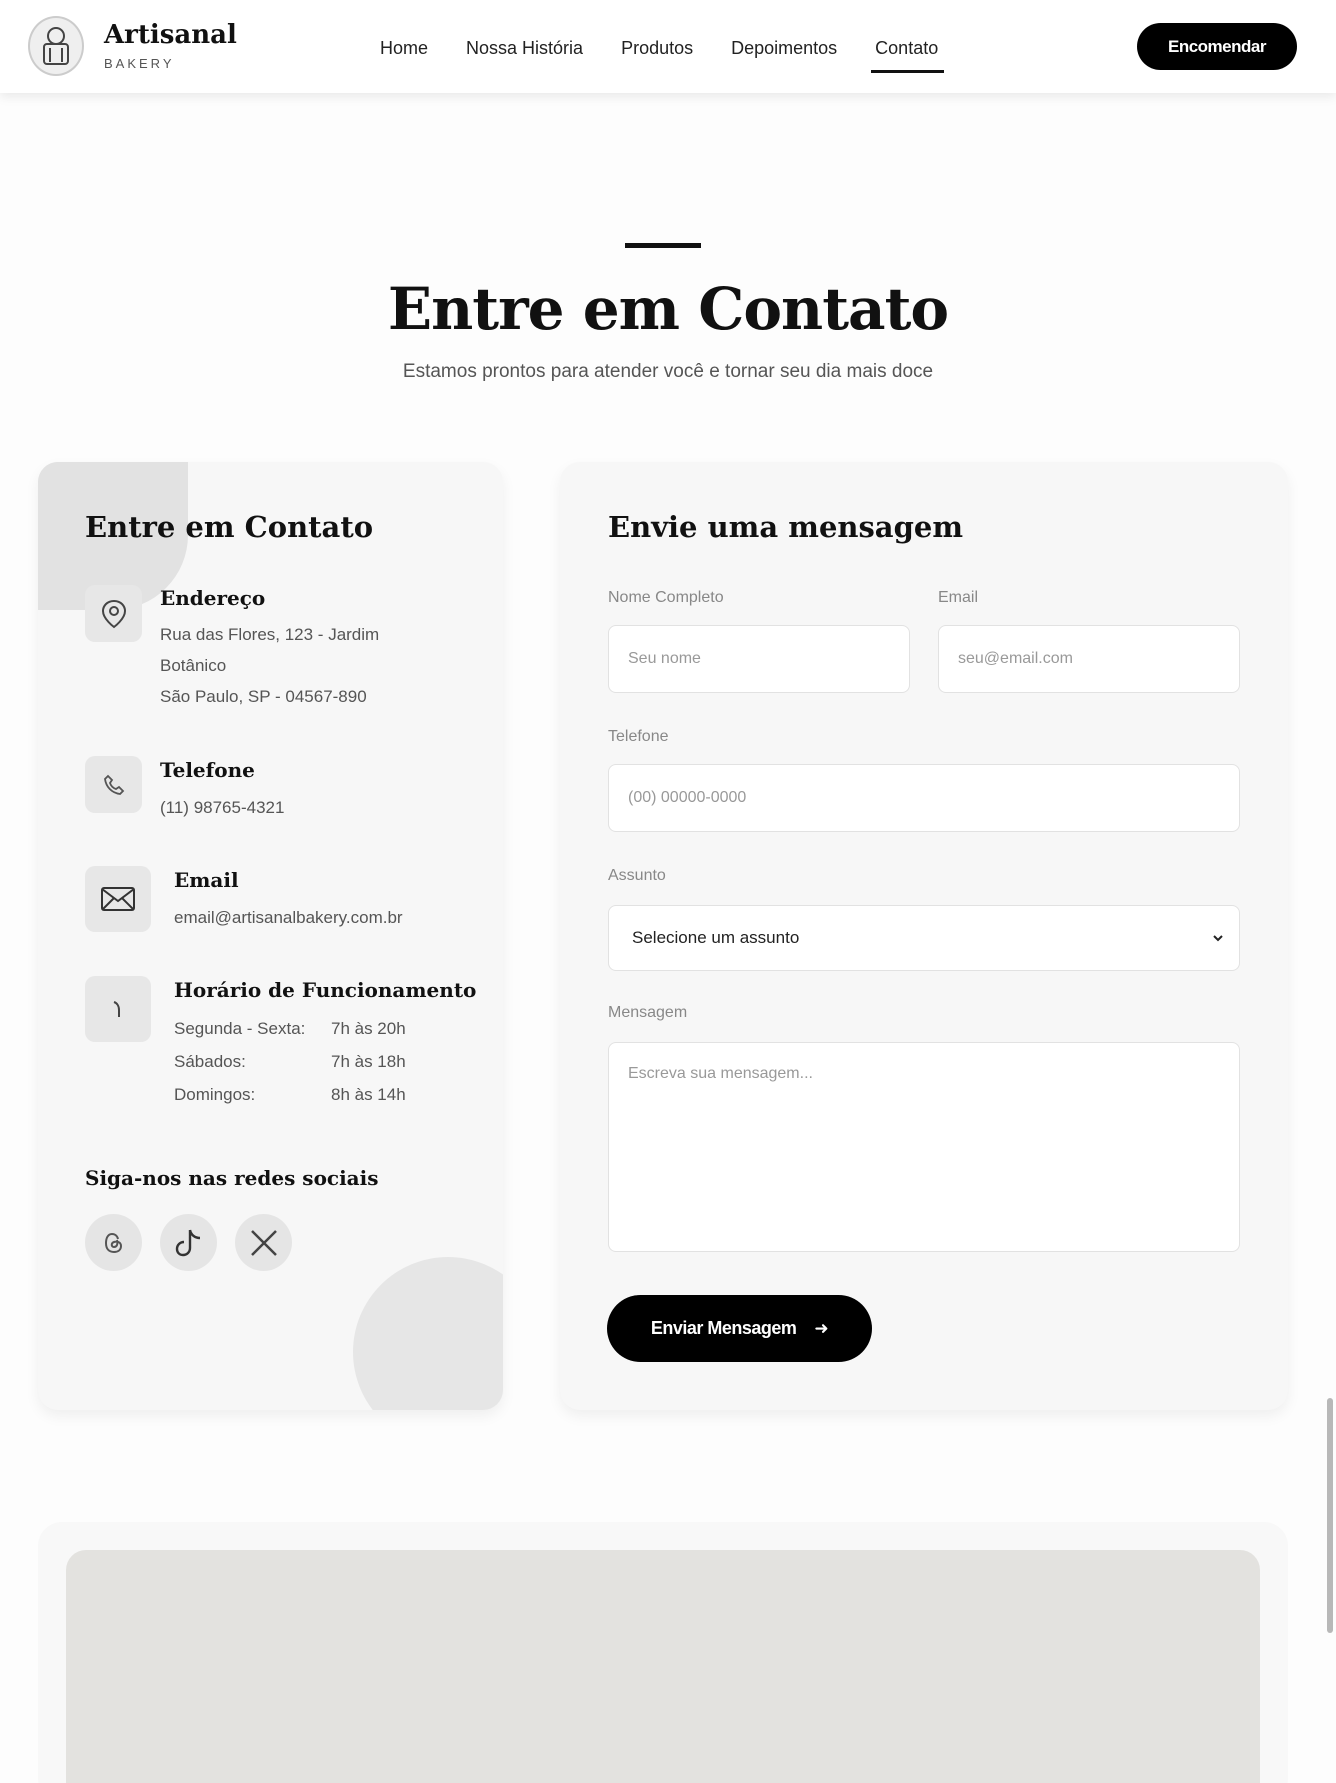  What do you see at coordinates (113, 613) in the screenshot?
I see `location-pin-icon` at bounding box center [113, 613].